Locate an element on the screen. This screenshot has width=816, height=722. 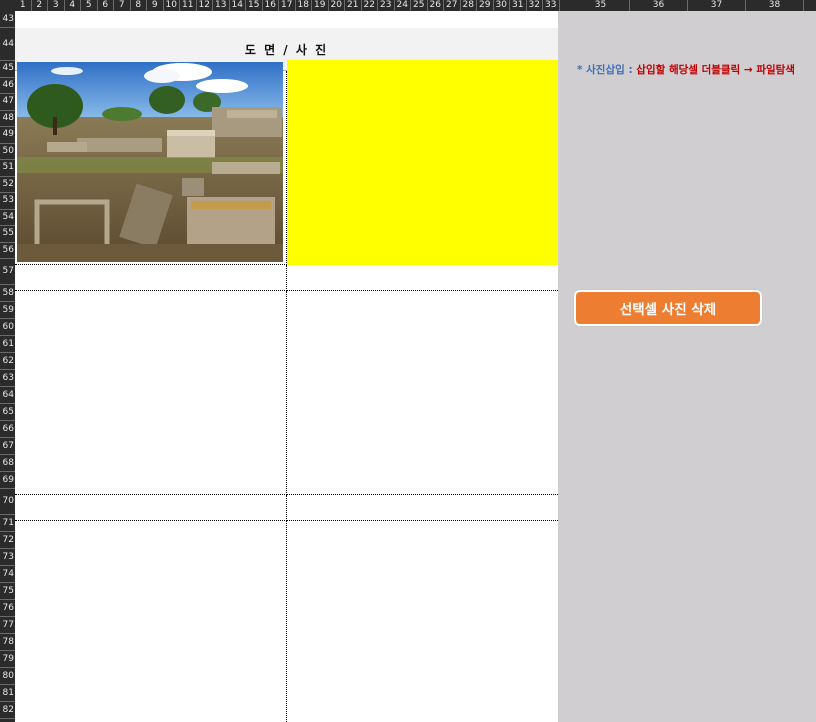
row-header-43: 43 is located at coordinates (7, 19).